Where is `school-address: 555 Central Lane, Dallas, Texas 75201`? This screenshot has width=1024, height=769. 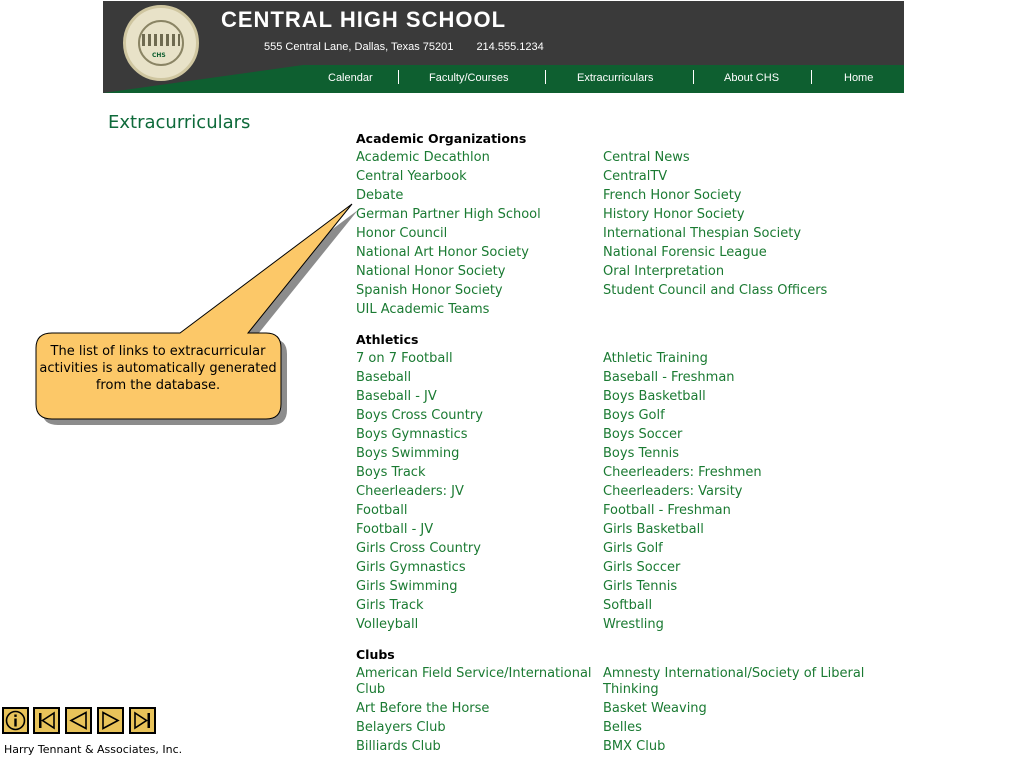 school-address: 555 Central Lane, Dallas, Texas 75201 is located at coordinates (359, 47).